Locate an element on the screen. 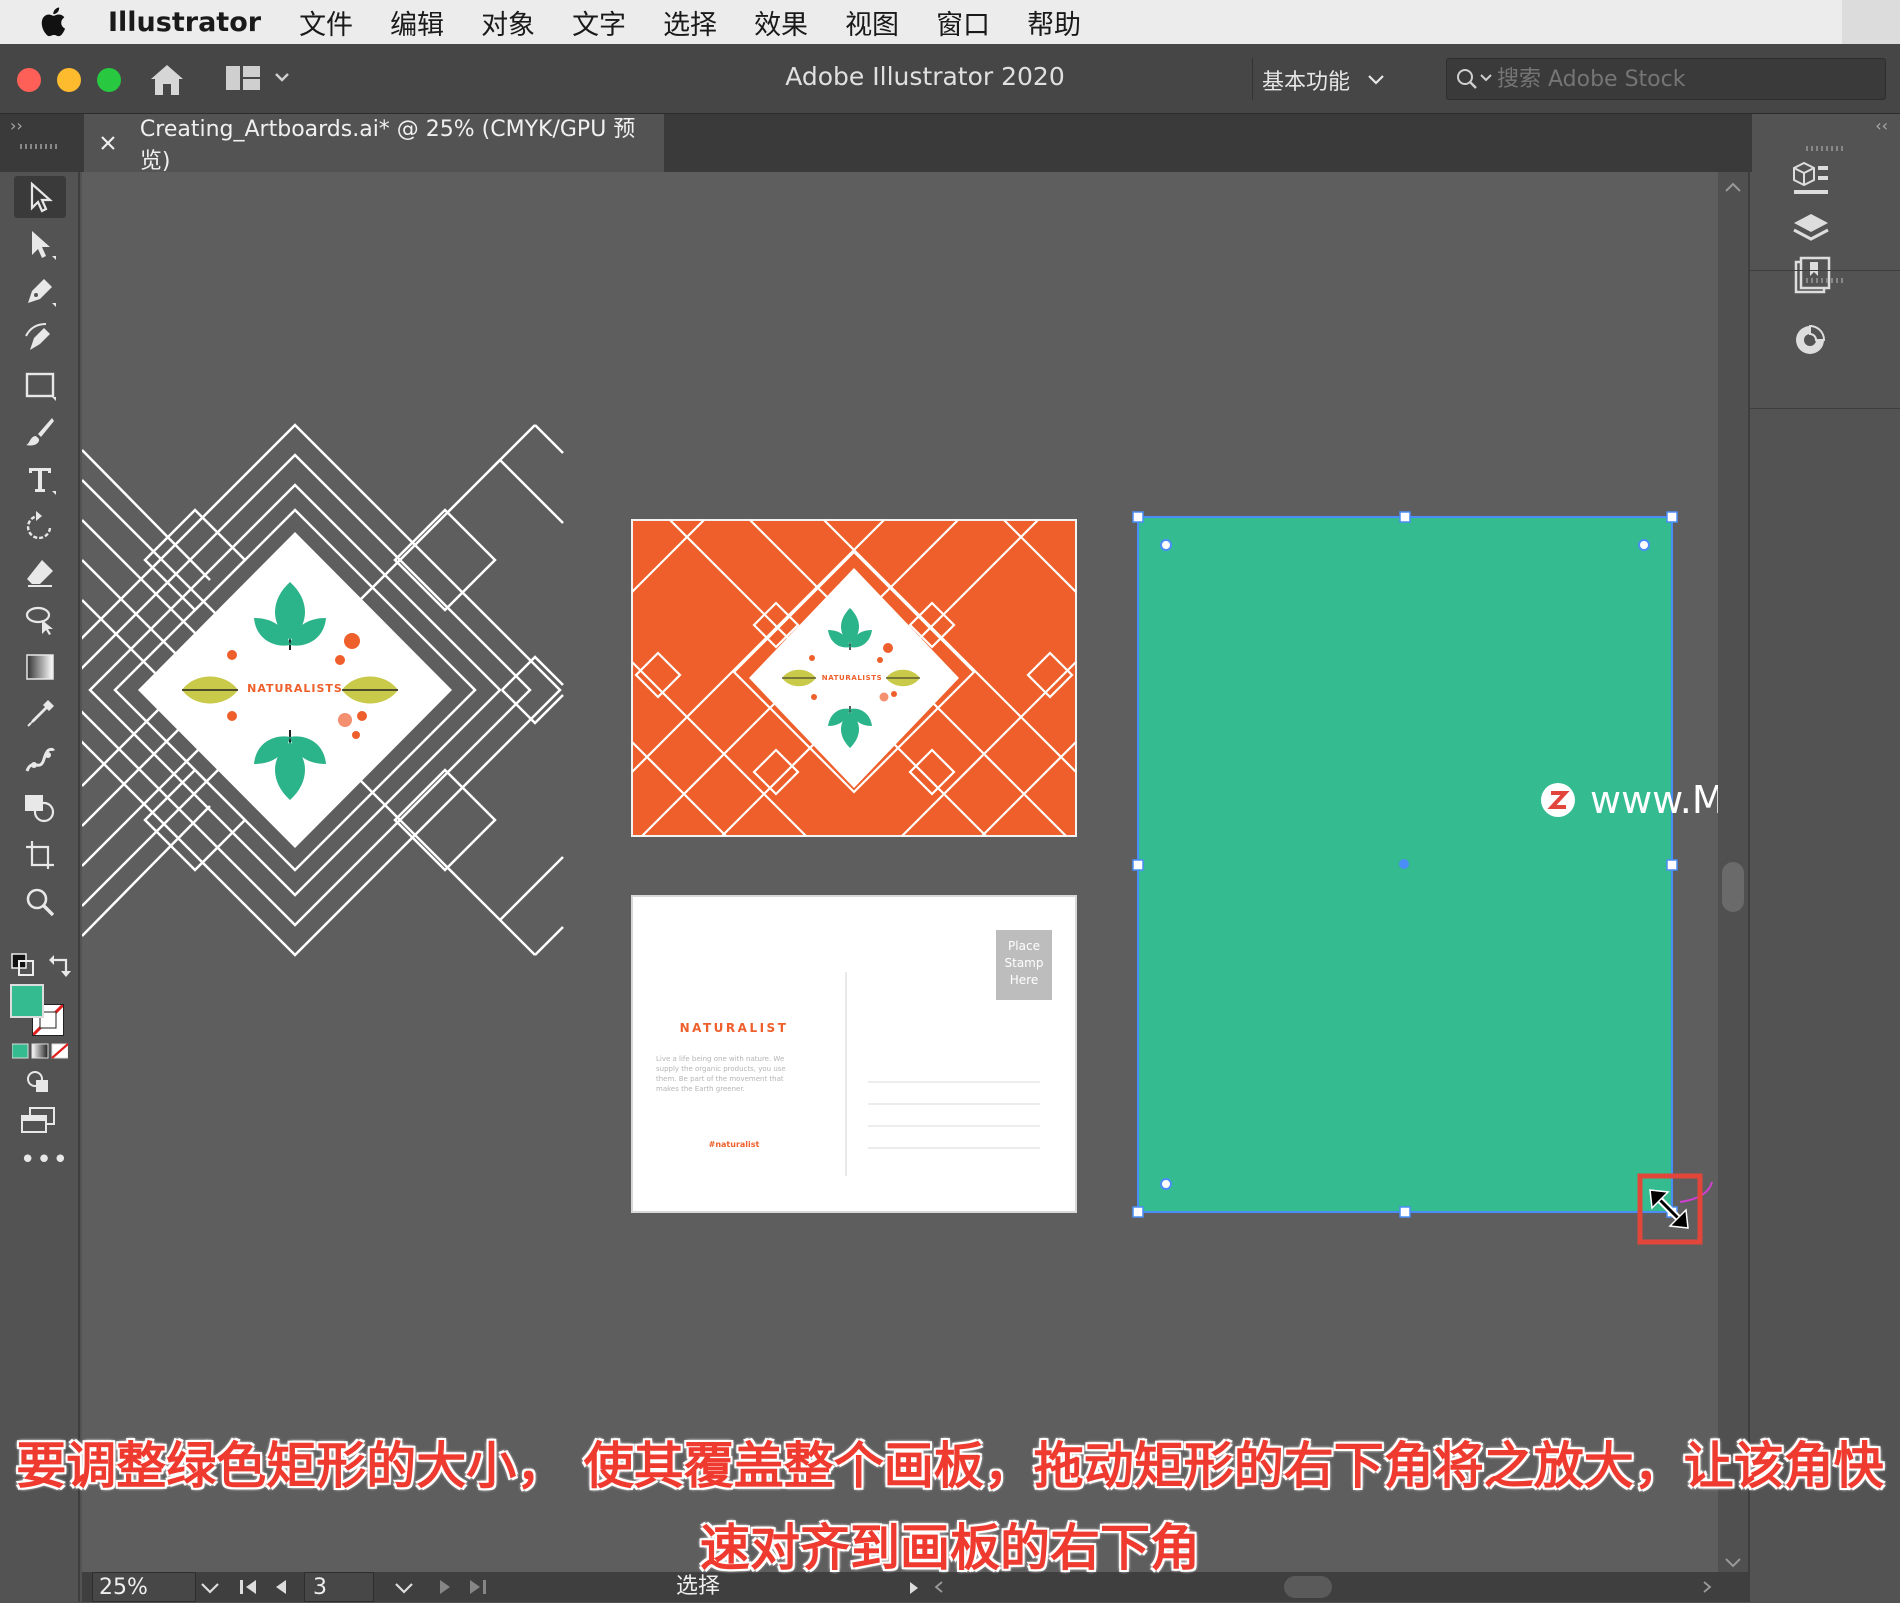 Image resolution: width=1900 pixels, height=1603 pixels. eraser-icon is located at coordinates (40, 573).